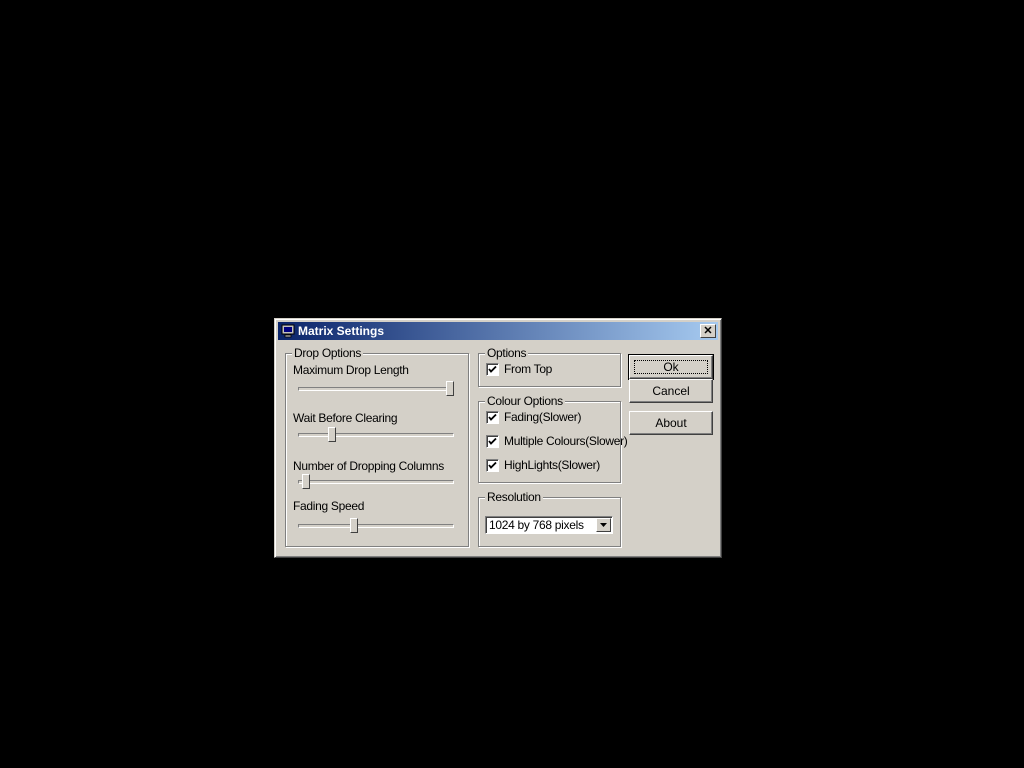 The width and height of the screenshot is (1024, 768). I want to click on from-top-checkbox, so click(492, 369).